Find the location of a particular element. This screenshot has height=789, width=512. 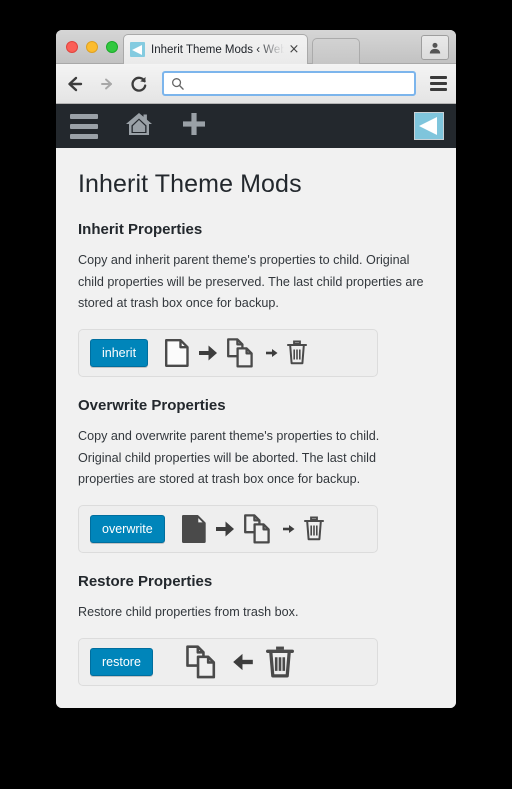

restore-flow-icons is located at coordinates (240, 662).